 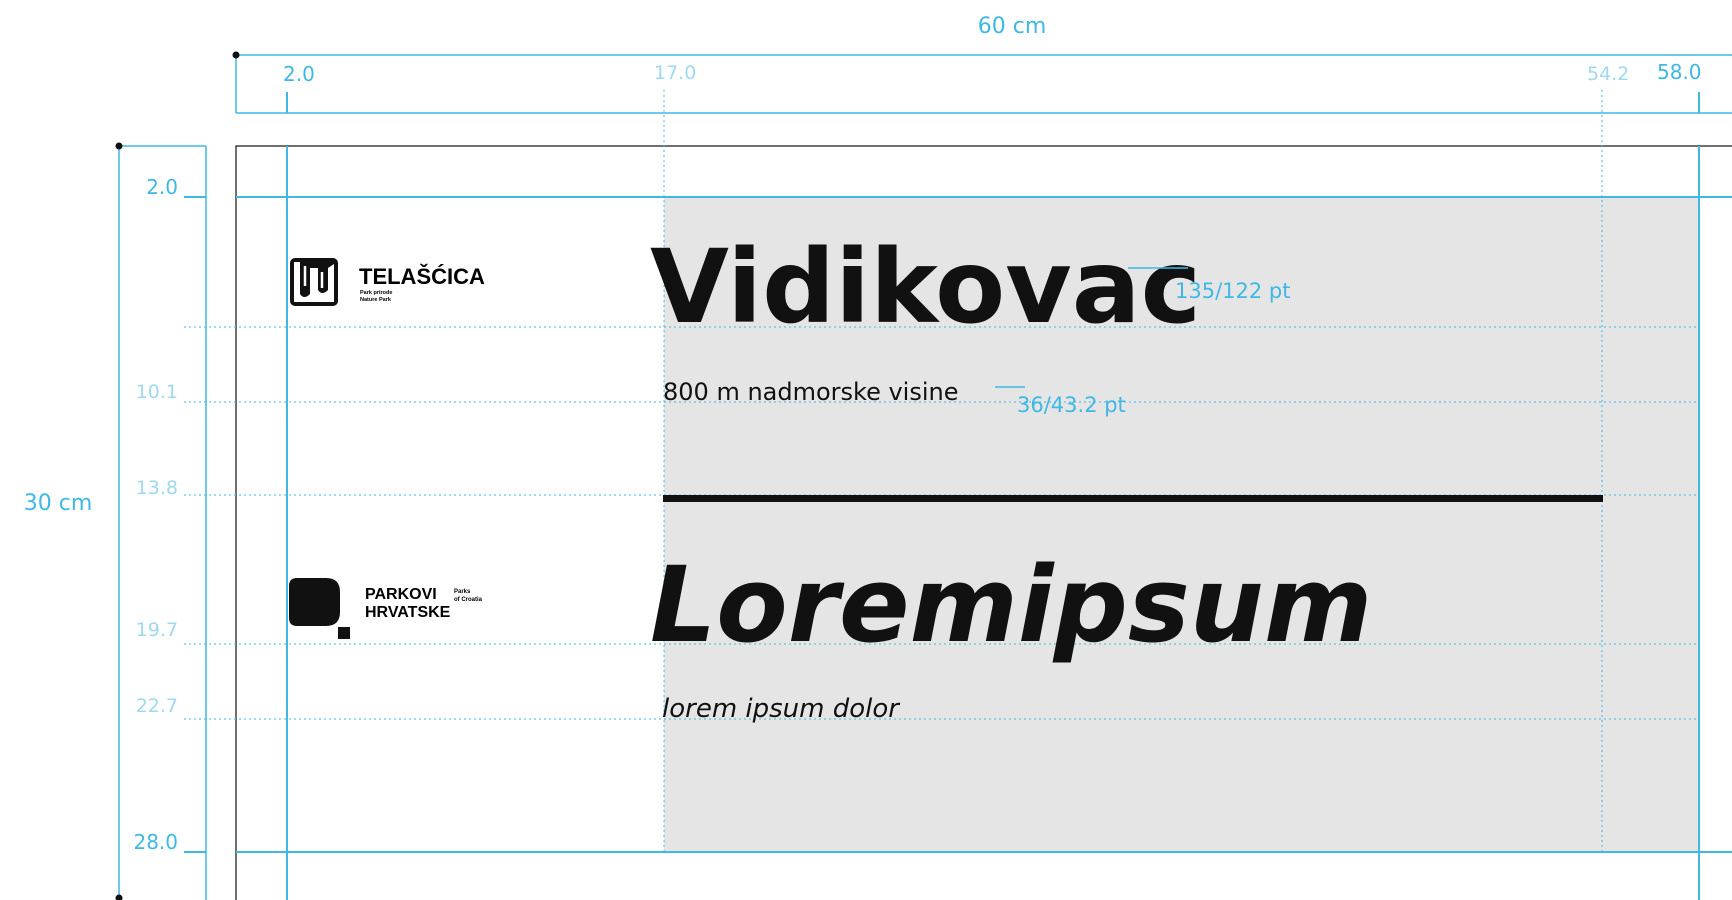 I want to click on top-ruler-dot, so click(x=236, y=55).